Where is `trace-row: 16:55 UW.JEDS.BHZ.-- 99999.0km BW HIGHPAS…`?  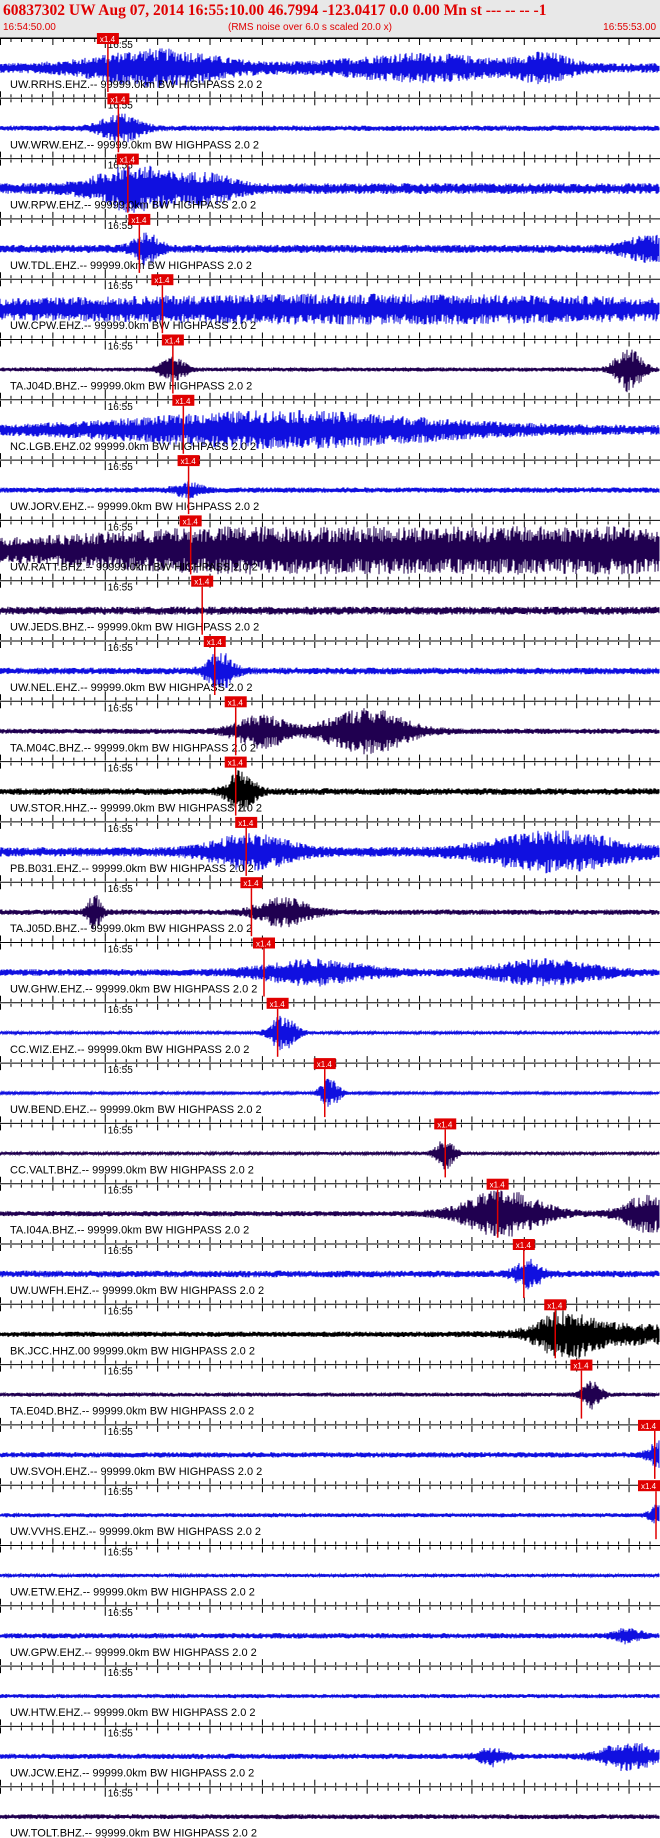 trace-row: 16:55 UW.JEDS.BHZ.-- 99999.0km BW HIGHPAS… is located at coordinates (330, 607).